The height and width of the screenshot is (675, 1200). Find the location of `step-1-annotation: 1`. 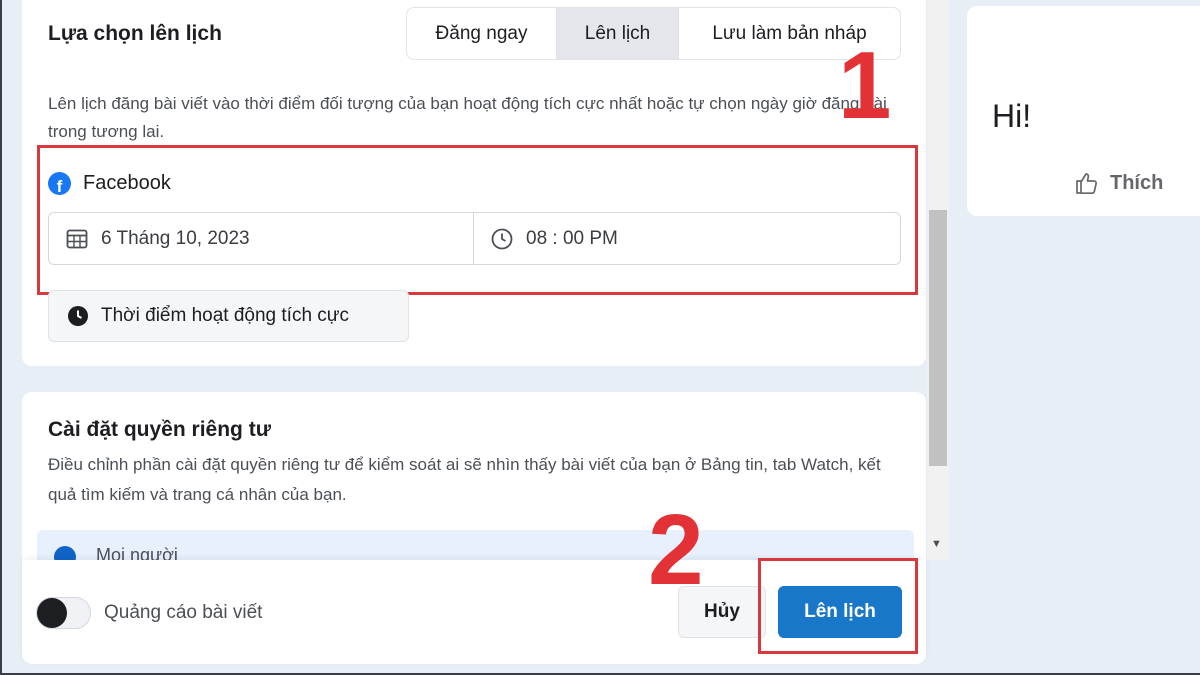

step-1-annotation: 1 is located at coordinates (865, 85).